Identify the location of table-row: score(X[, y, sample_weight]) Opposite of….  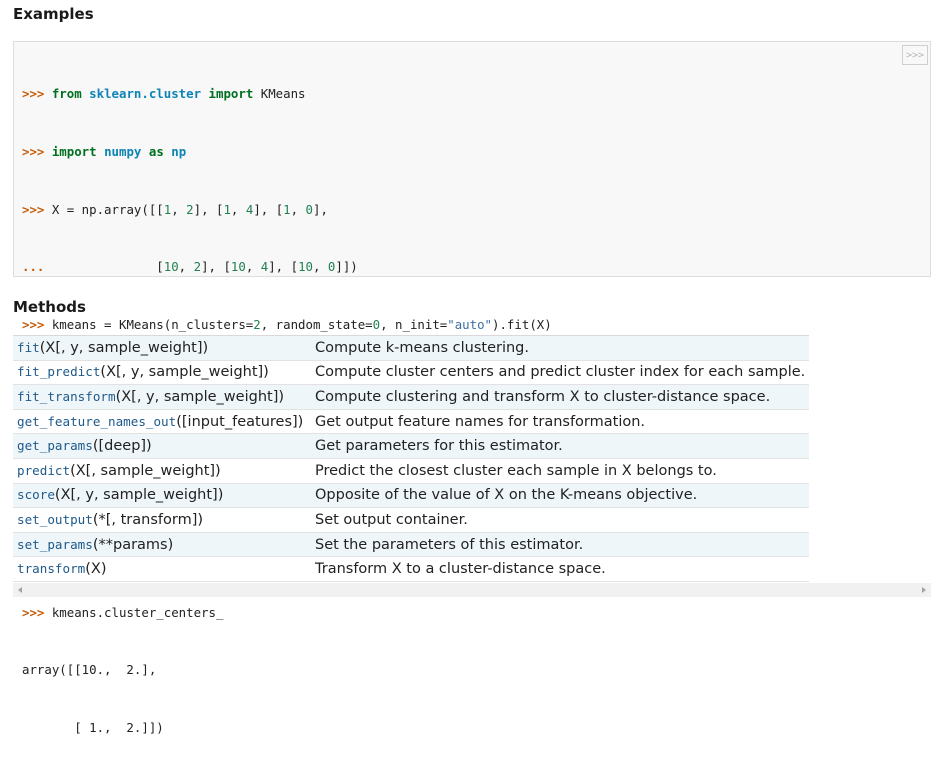
(411, 496).